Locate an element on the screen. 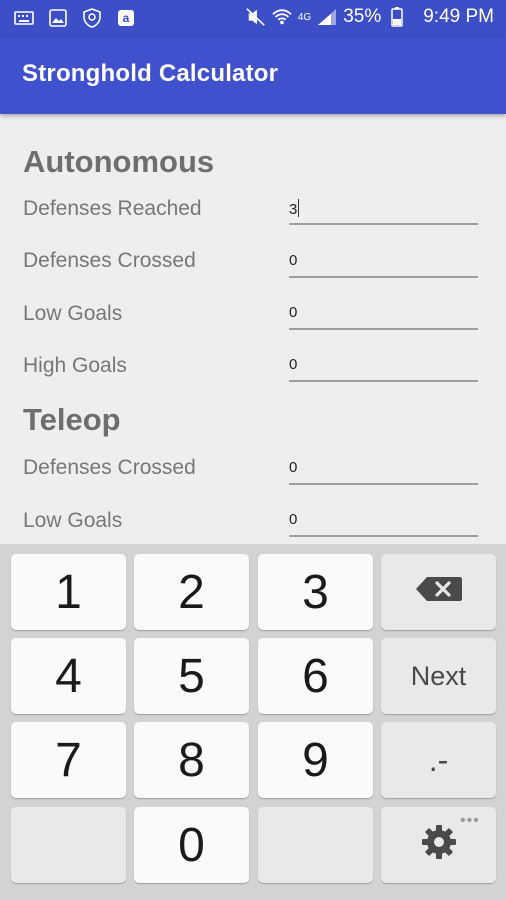 The image size is (506, 900). key-3: 3 is located at coordinates (315, 592).